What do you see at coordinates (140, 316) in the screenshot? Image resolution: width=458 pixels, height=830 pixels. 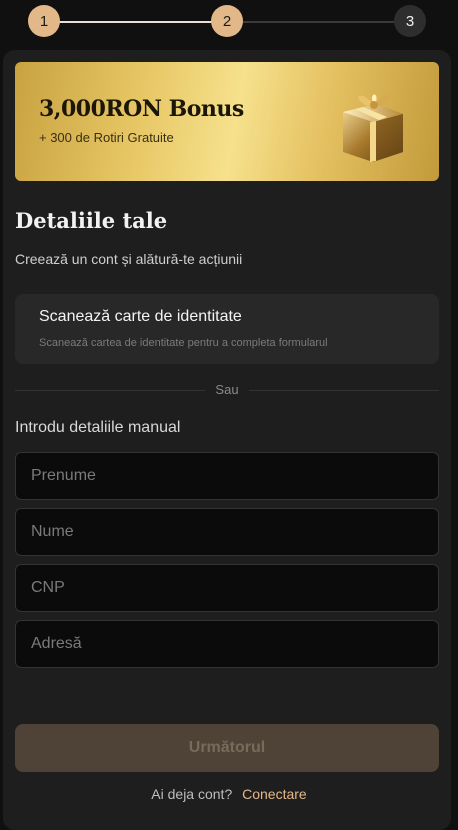 I see `scan-id-title: Scanează carte de identitate` at bounding box center [140, 316].